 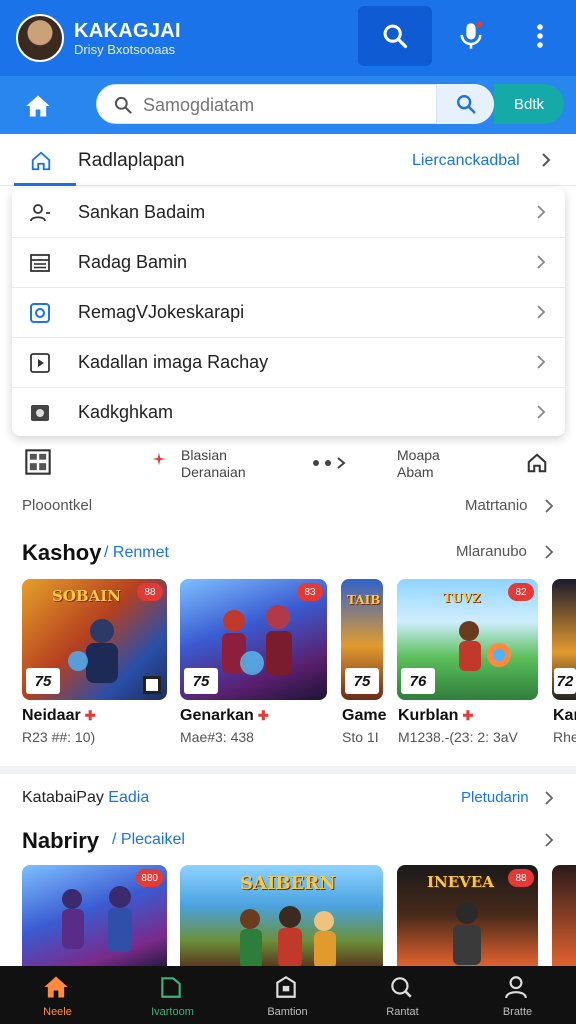 What do you see at coordinates (362, 681) in the screenshot?
I see `card-rating: 75` at bounding box center [362, 681].